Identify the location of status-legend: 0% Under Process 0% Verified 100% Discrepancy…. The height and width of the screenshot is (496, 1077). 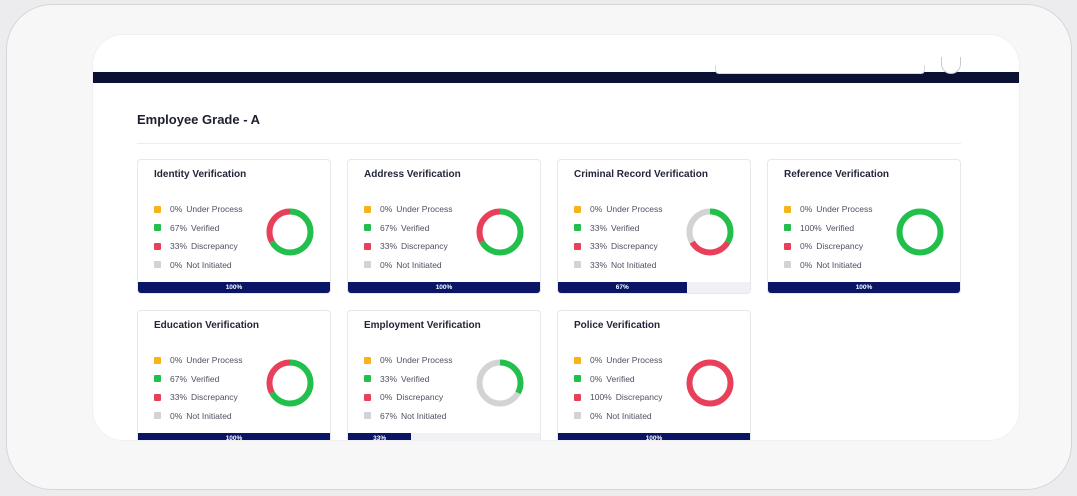
(618, 388).